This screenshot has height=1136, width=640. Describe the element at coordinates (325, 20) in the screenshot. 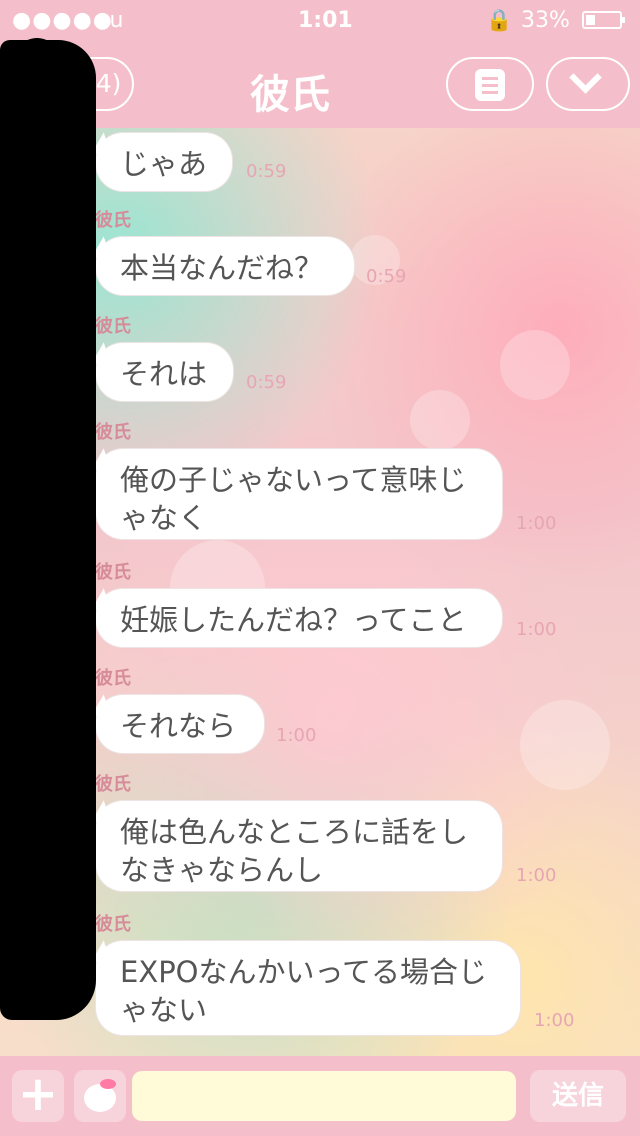

I see `status-time: 1:01` at that location.